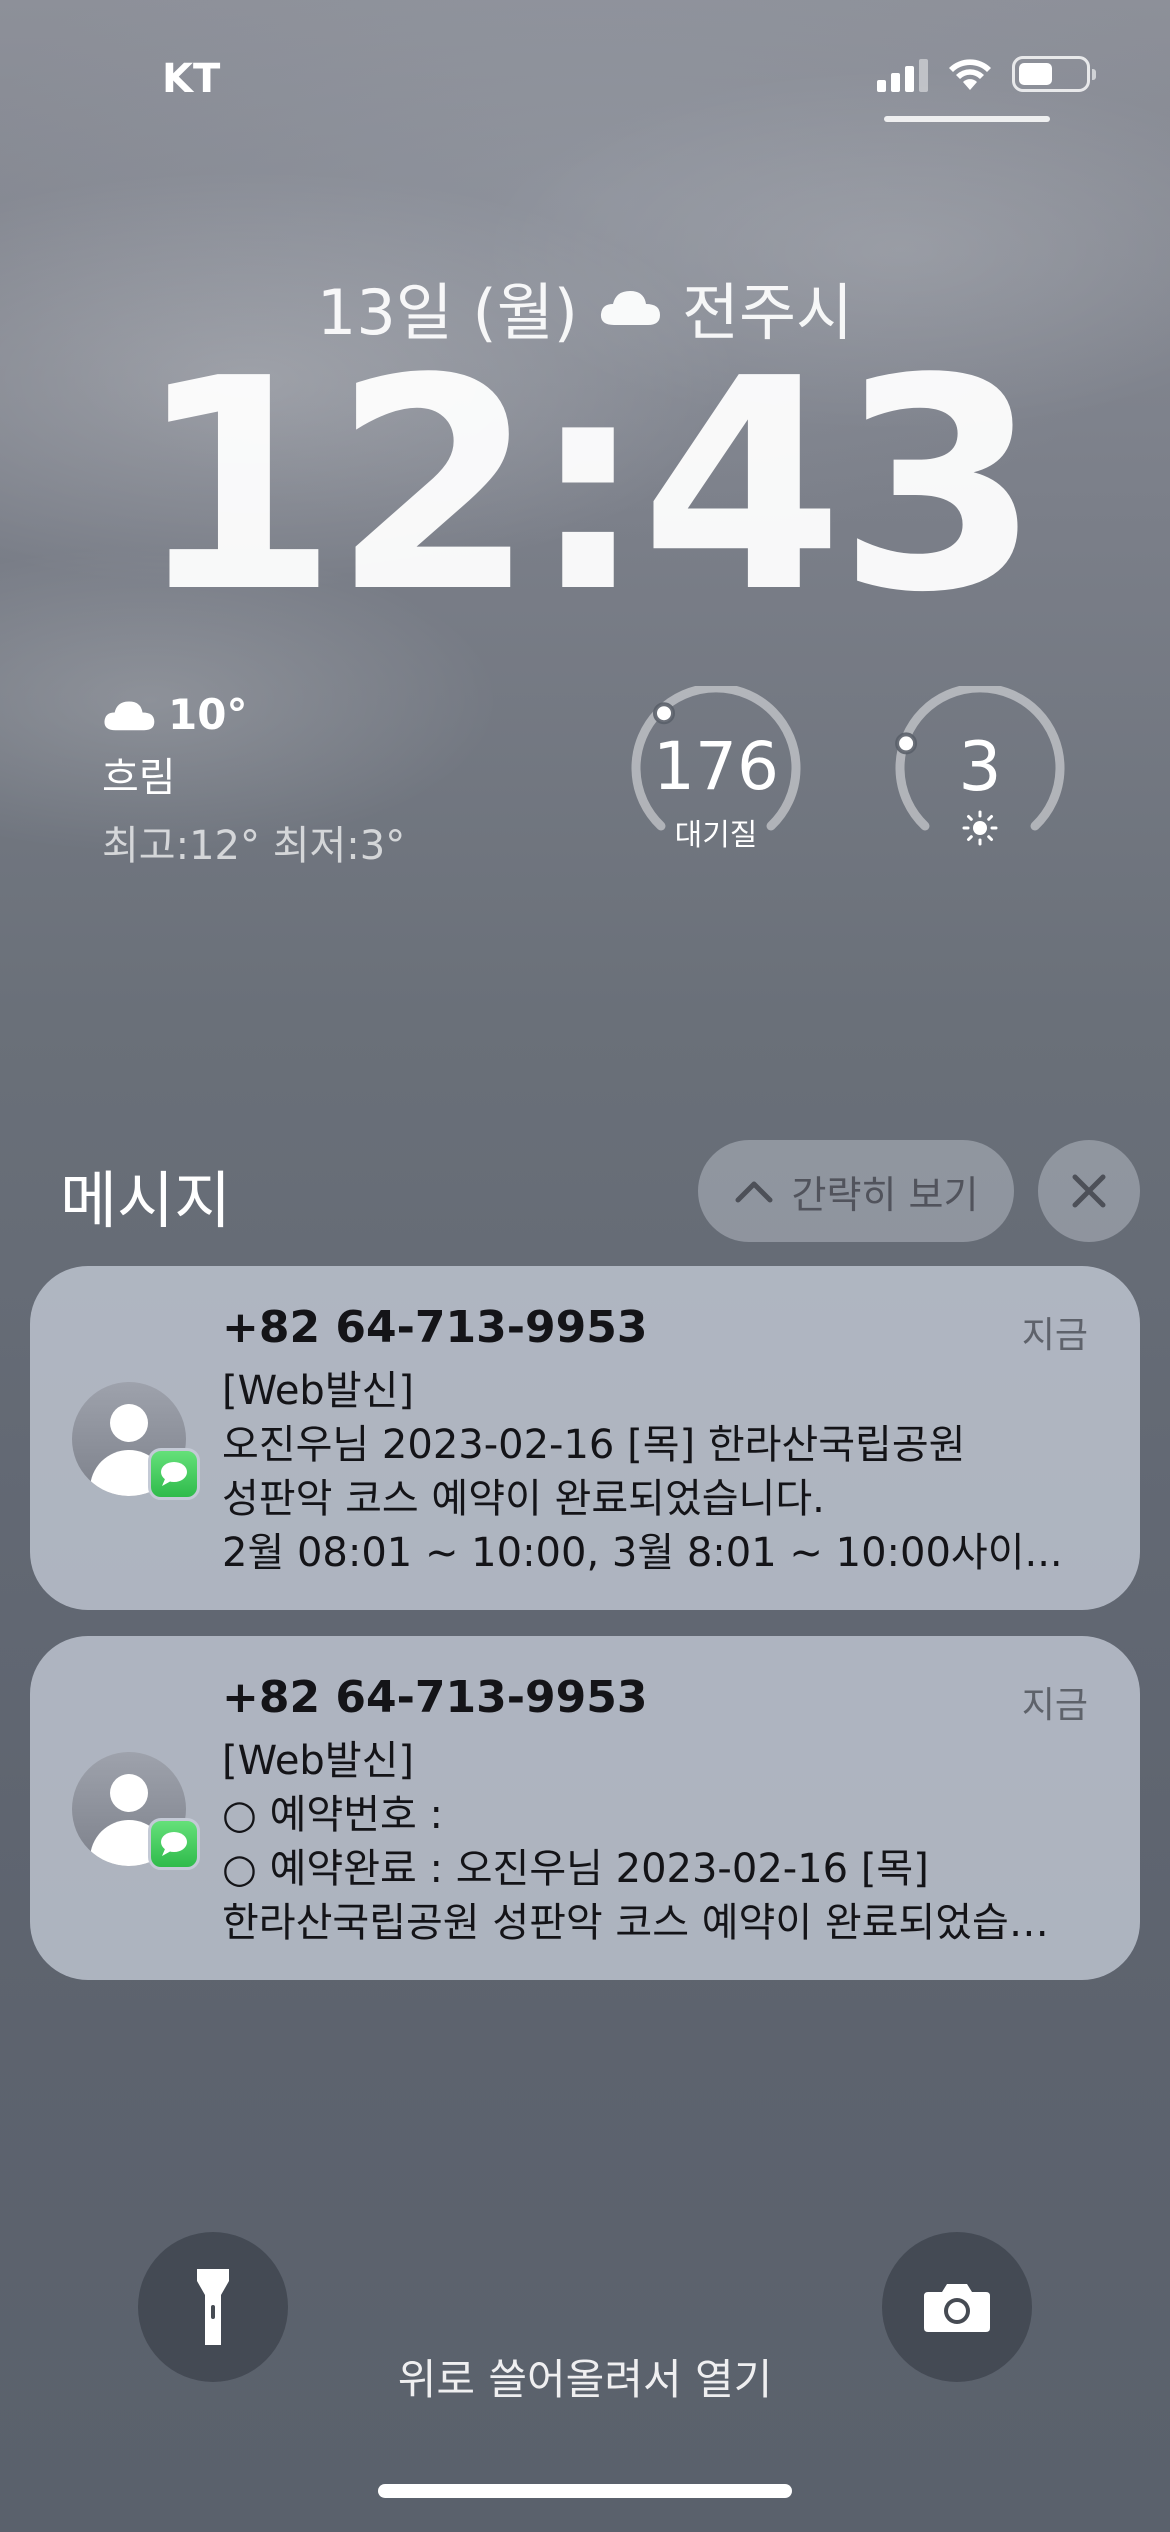  Describe the element at coordinates (967, 119) in the screenshot. I see `control-center-indicator` at that location.